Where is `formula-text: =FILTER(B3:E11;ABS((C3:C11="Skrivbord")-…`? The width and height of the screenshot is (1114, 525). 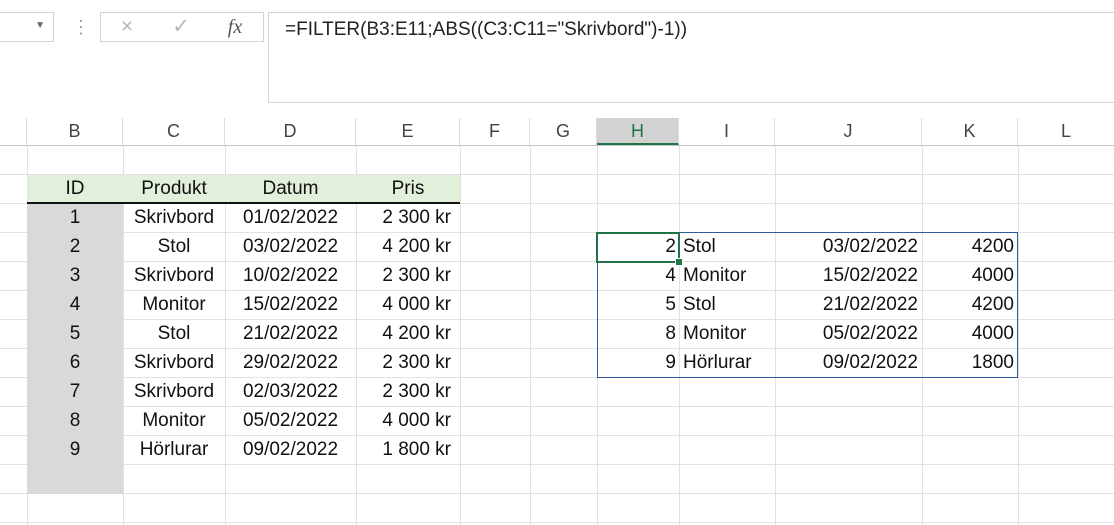 formula-text: =FILTER(B3:E11;ABS((C3:C11="Skrivbord")-… is located at coordinates (486, 30).